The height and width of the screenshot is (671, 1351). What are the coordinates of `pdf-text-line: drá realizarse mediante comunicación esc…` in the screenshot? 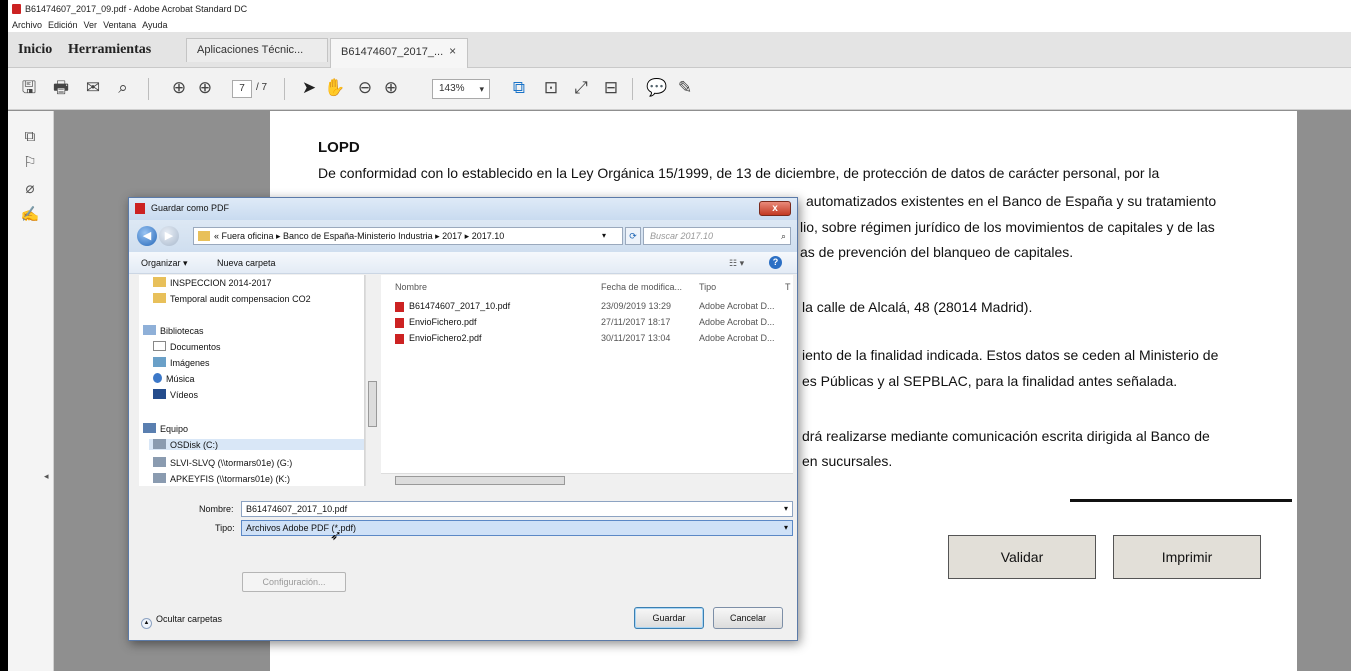 It's located at (1006, 436).